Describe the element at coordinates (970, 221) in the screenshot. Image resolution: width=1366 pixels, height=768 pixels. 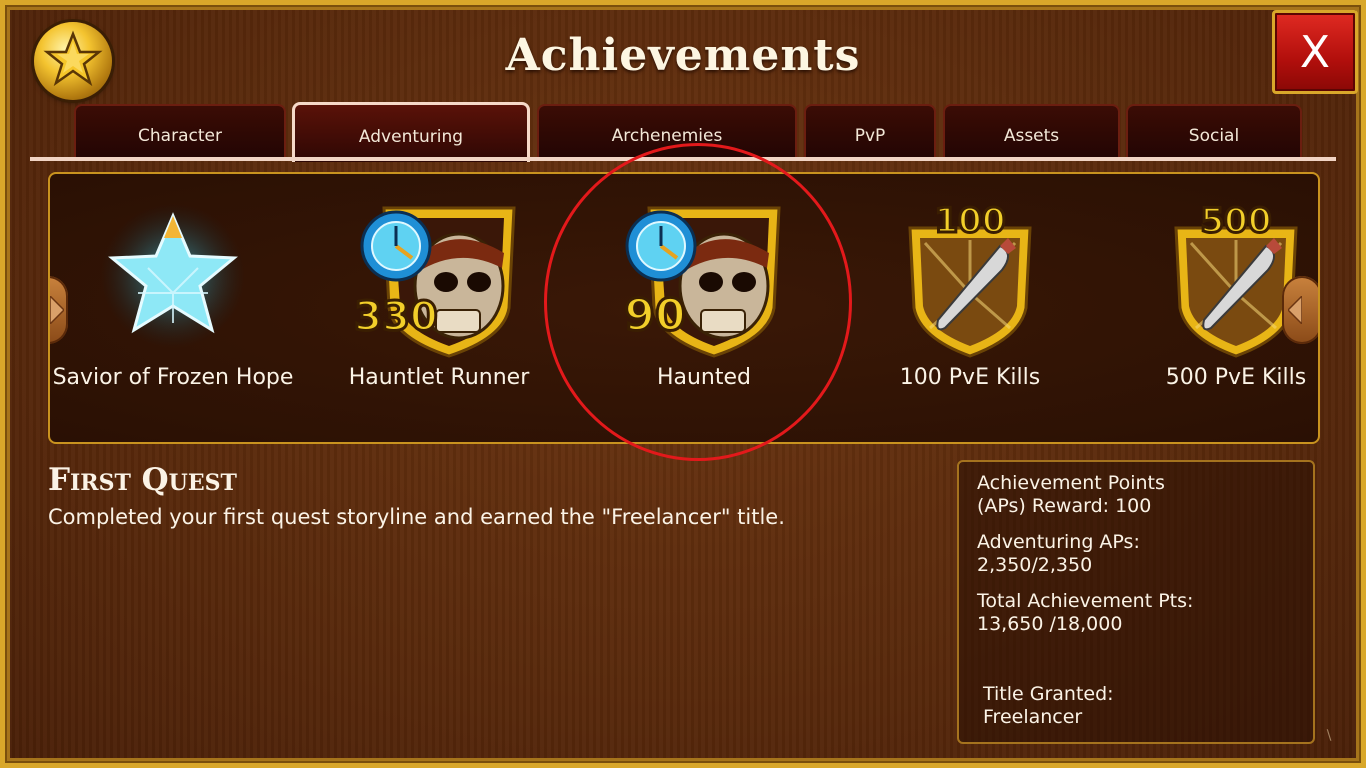
I see `badge-number: 100` at that location.